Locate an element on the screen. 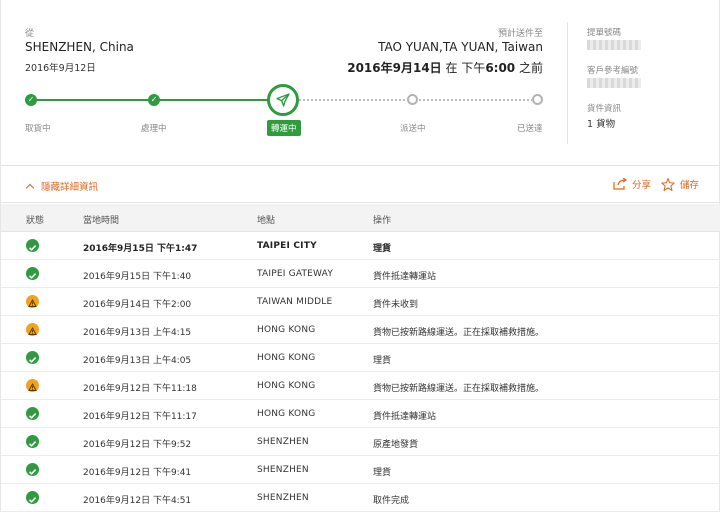  row-location: TAIPEI GATEWAY is located at coordinates (295, 274).